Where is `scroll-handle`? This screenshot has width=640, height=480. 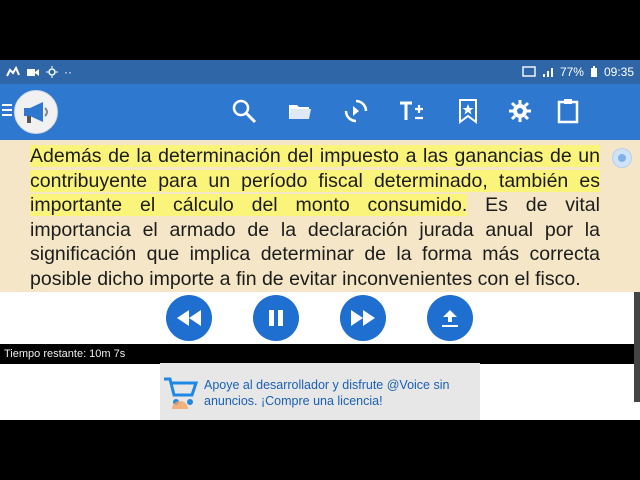 scroll-handle is located at coordinates (622, 158).